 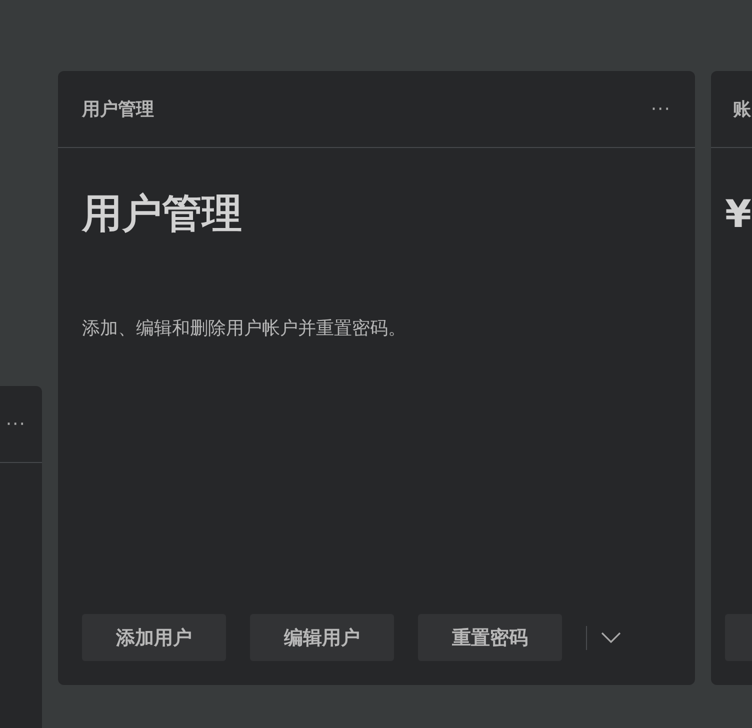 I want to click on card-title: ¥, so click(x=738, y=214).